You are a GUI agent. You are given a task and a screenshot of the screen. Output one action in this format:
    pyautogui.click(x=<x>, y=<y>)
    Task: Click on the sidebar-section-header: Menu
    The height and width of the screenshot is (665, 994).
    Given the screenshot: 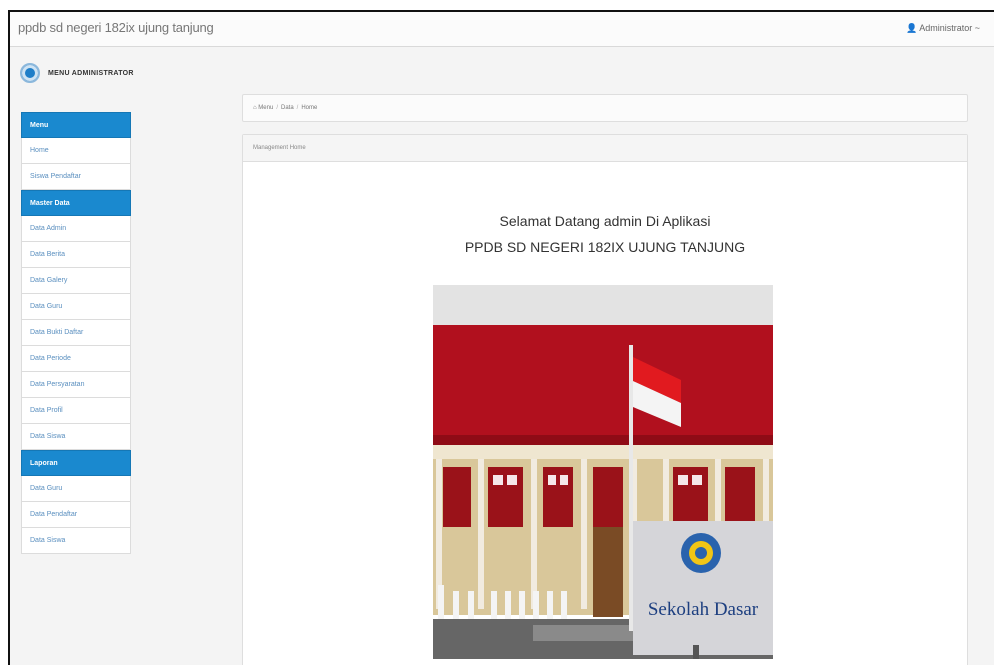 What is the action you would take?
    pyautogui.click(x=76, y=125)
    